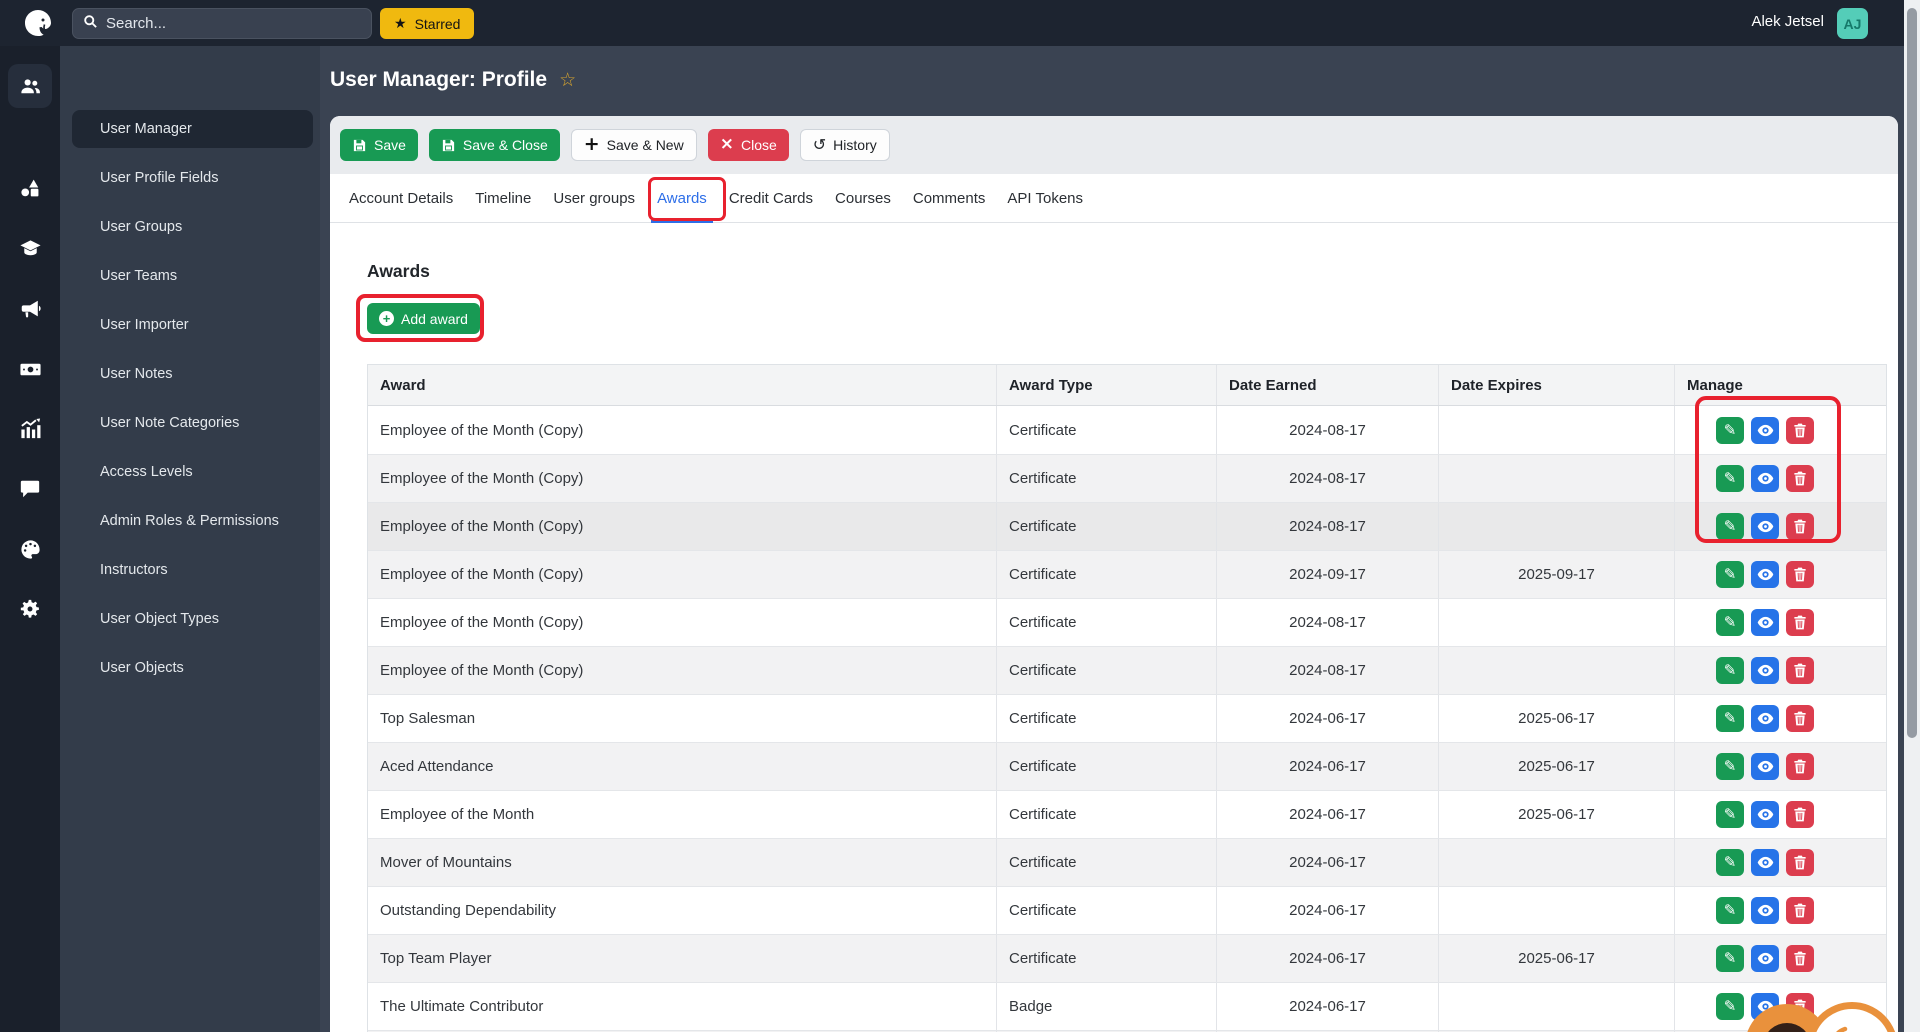 The height and width of the screenshot is (1032, 1920). I want to click on starred-button: ★ Starred, so click(427, 23).